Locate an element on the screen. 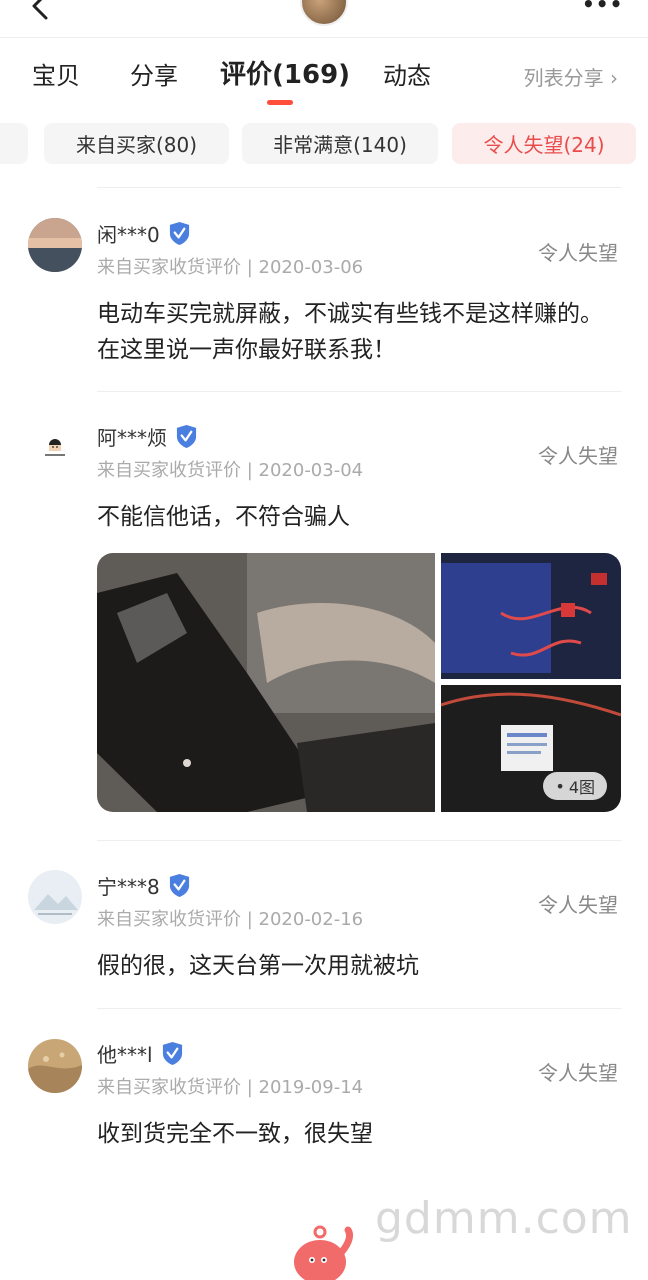 Image resolution: width=648 pixels, height=1280 pixels. image-count-label: 4图 is located at coordinates (581, 787).